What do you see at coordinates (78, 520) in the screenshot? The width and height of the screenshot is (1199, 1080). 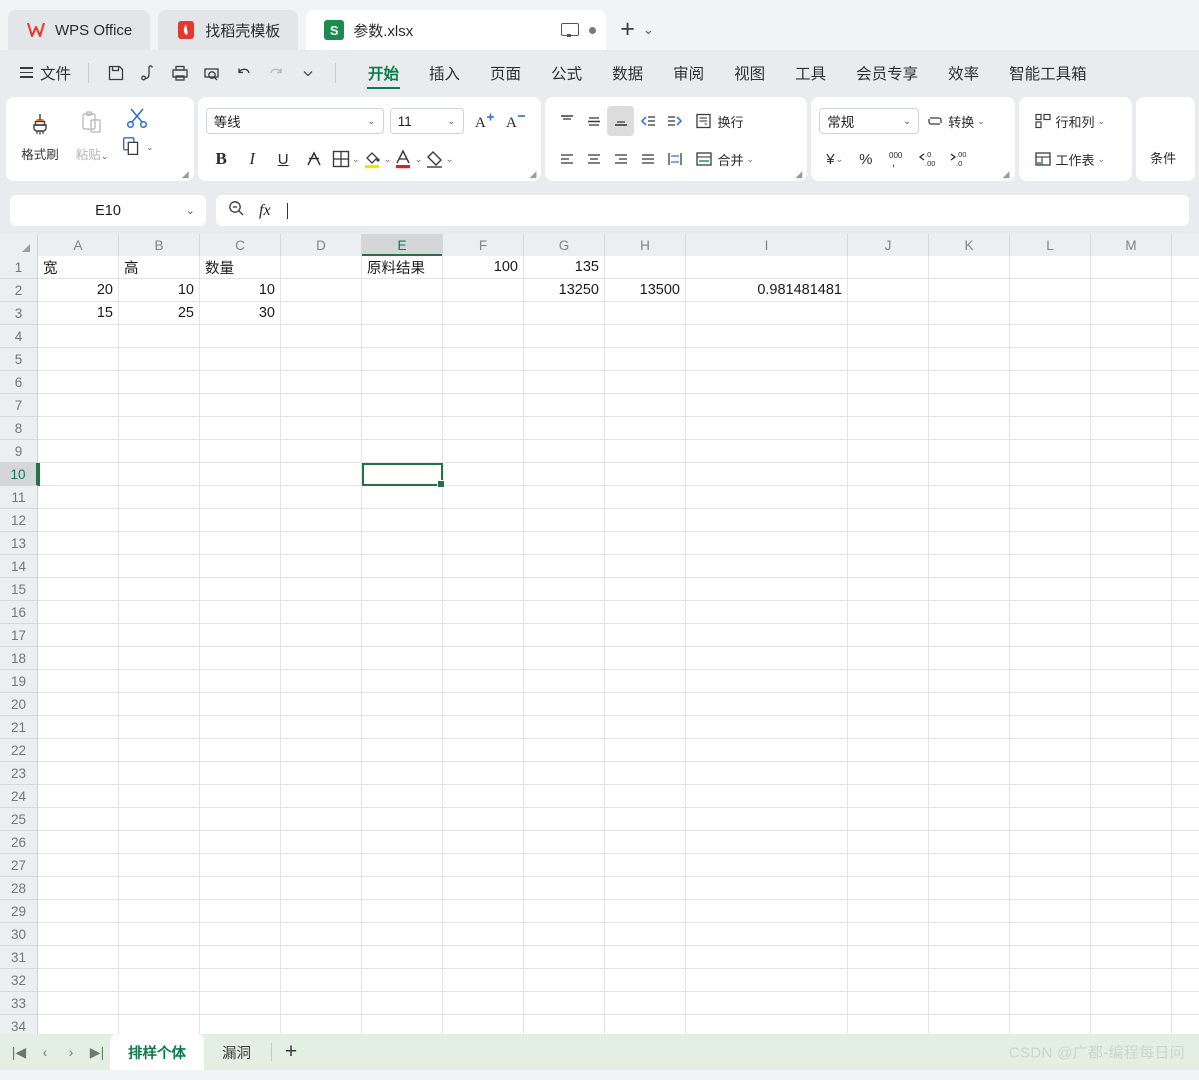 I see `cell-A12` at bounding box center [78, 520].